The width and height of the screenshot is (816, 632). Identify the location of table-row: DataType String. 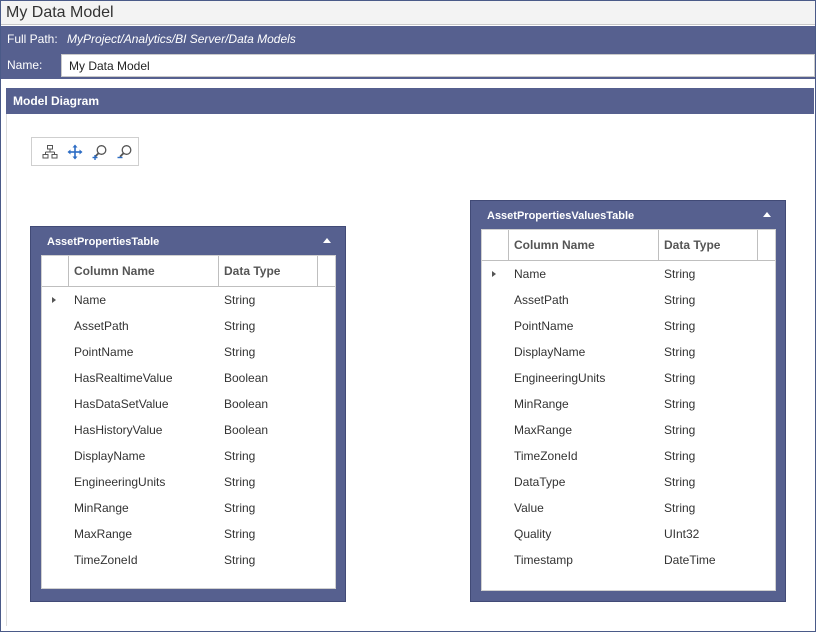
(628, 482).